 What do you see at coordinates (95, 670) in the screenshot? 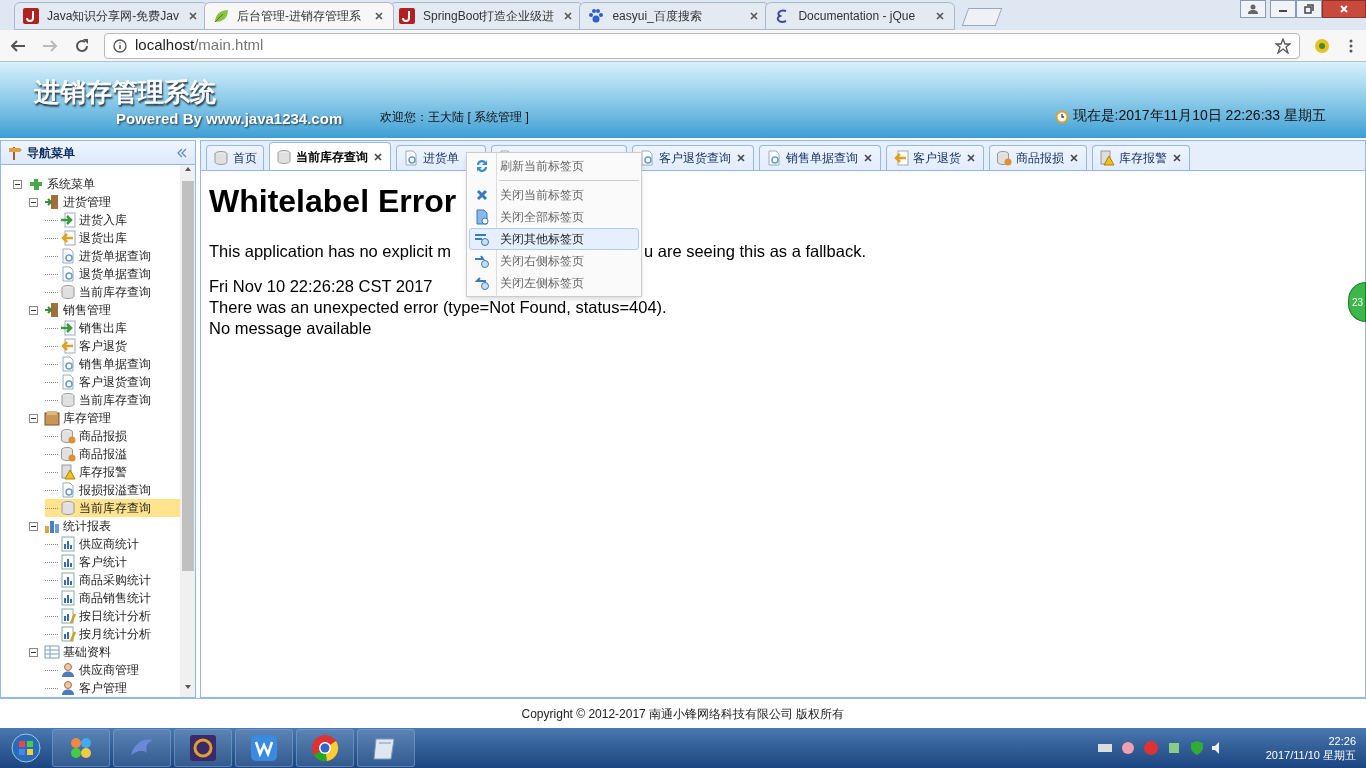
I see `tree-item: 供应商管理` at bounding box center [95, 670].